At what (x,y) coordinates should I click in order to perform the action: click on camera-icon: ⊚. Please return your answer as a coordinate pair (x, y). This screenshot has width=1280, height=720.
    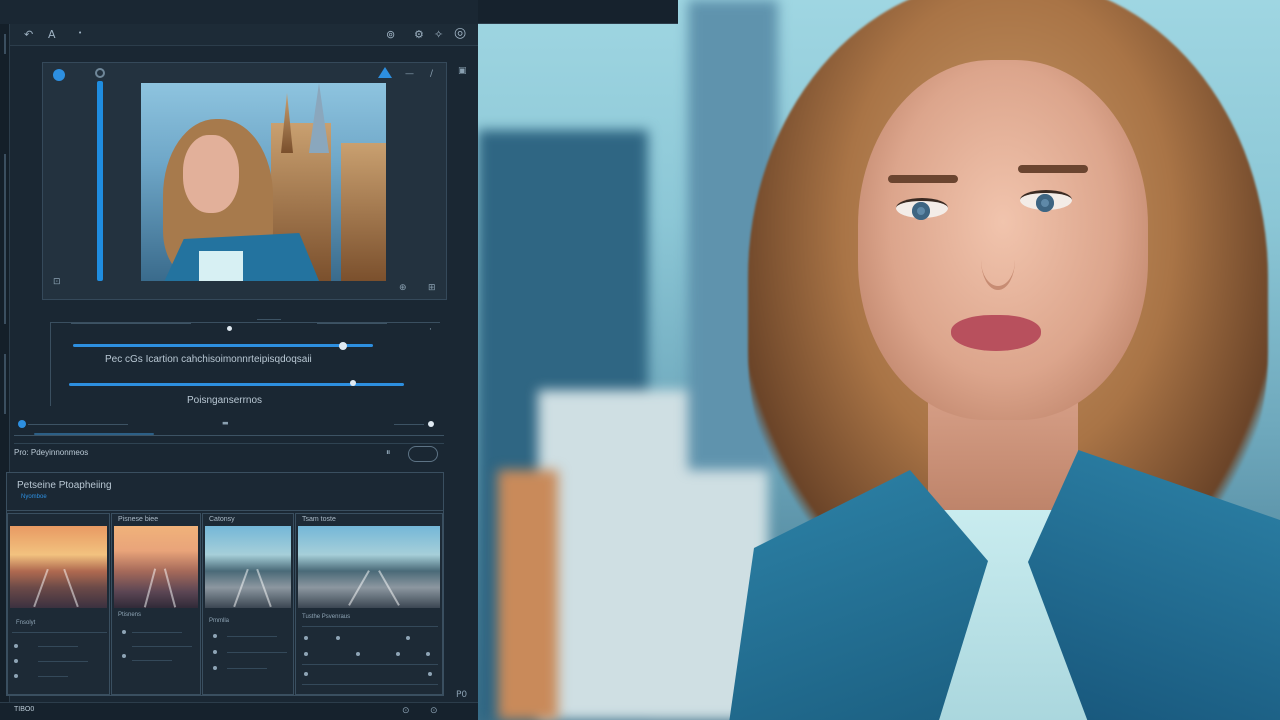
    Looking at the image, I should click on (390, 35).